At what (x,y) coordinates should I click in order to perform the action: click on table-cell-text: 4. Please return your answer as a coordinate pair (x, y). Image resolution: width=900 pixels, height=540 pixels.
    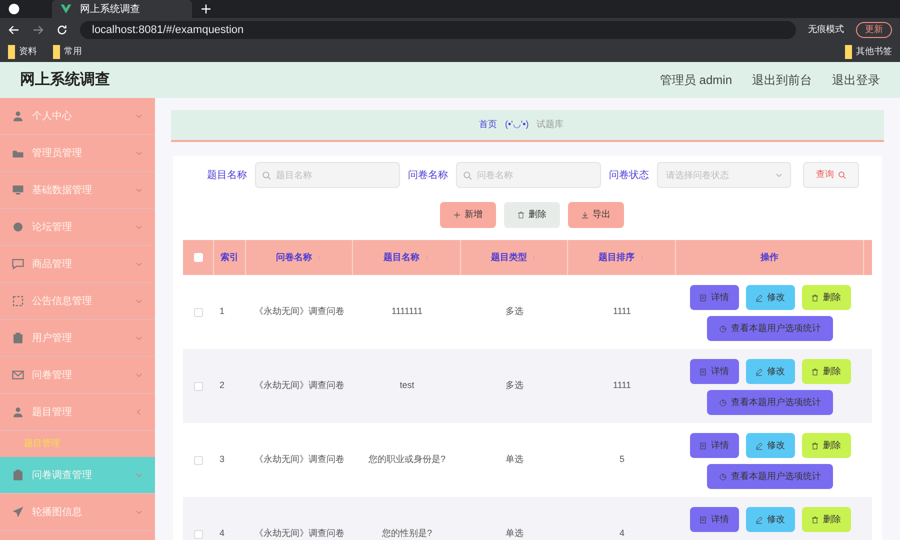
    Looking at the image, I should click on (222, 533).